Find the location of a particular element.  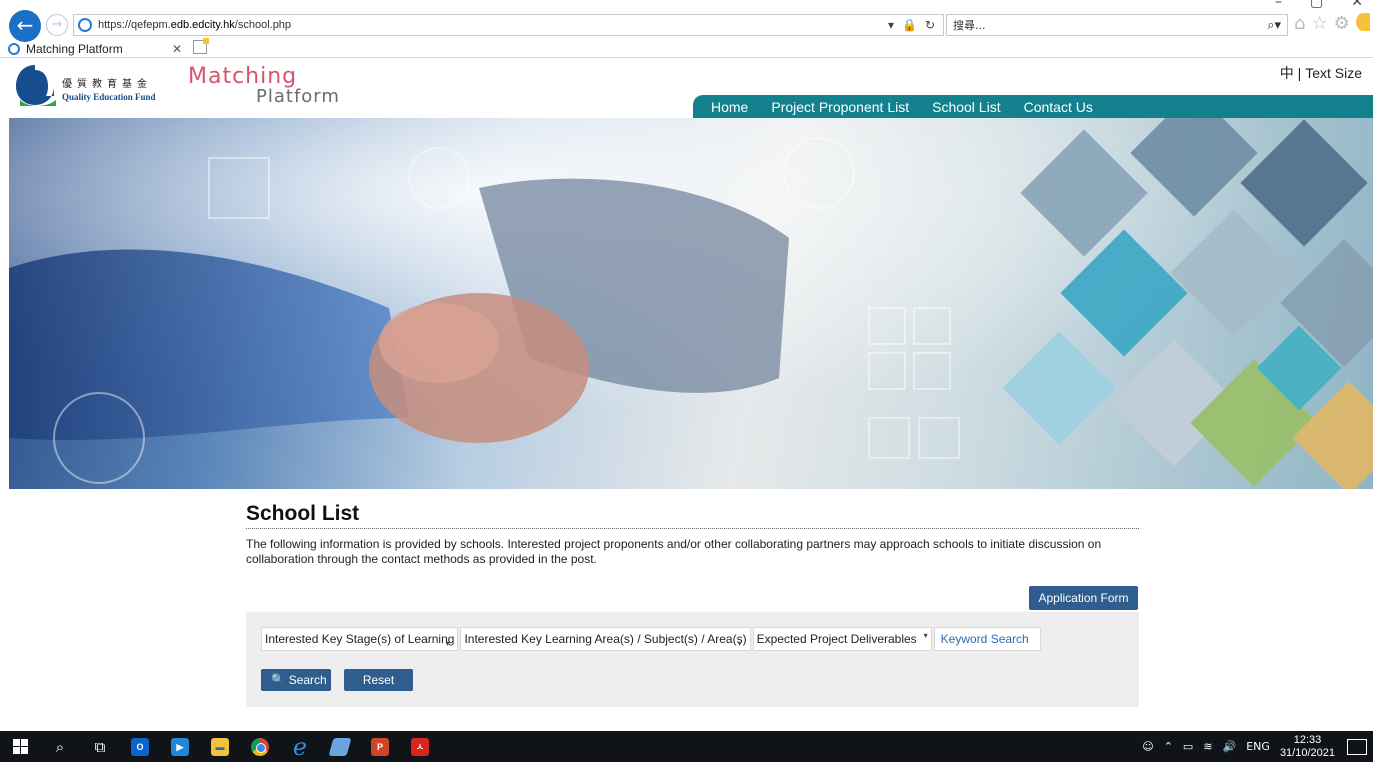

search-icon: ⌕ is located at coordinates (60, 746).